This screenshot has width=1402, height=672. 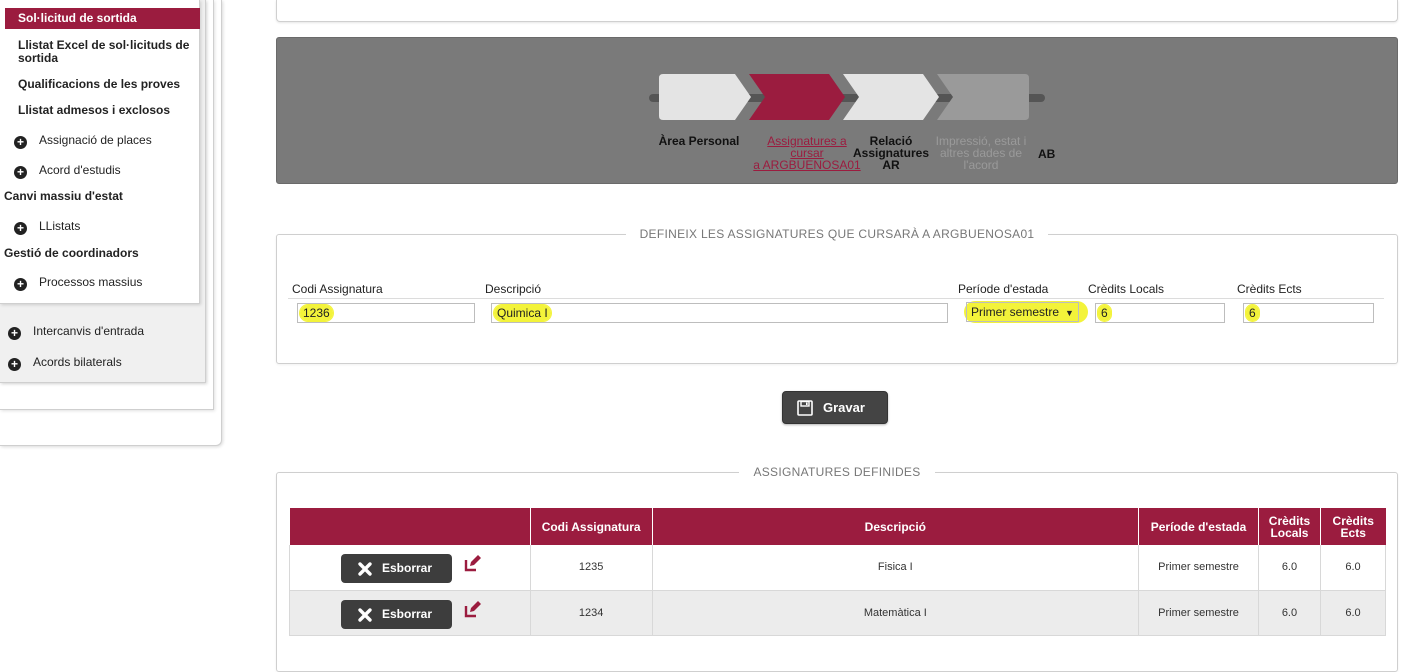 I want to click on sidebar-item-llistat-excel: Llistat Excel de sol·licituds de sortida, so click(x=98, y=52).